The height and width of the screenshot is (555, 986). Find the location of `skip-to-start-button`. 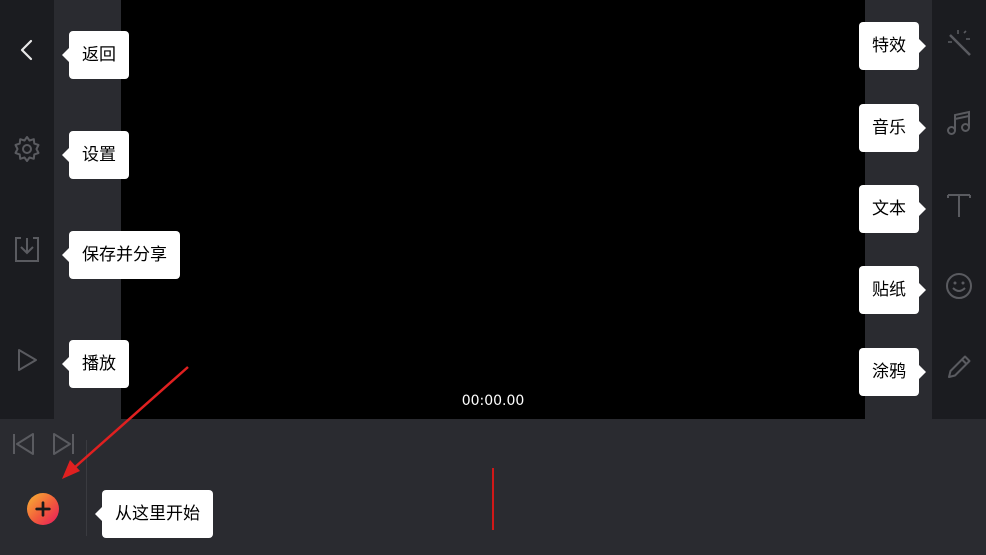

skip-to-start-button is located at coordinates (24, 444).